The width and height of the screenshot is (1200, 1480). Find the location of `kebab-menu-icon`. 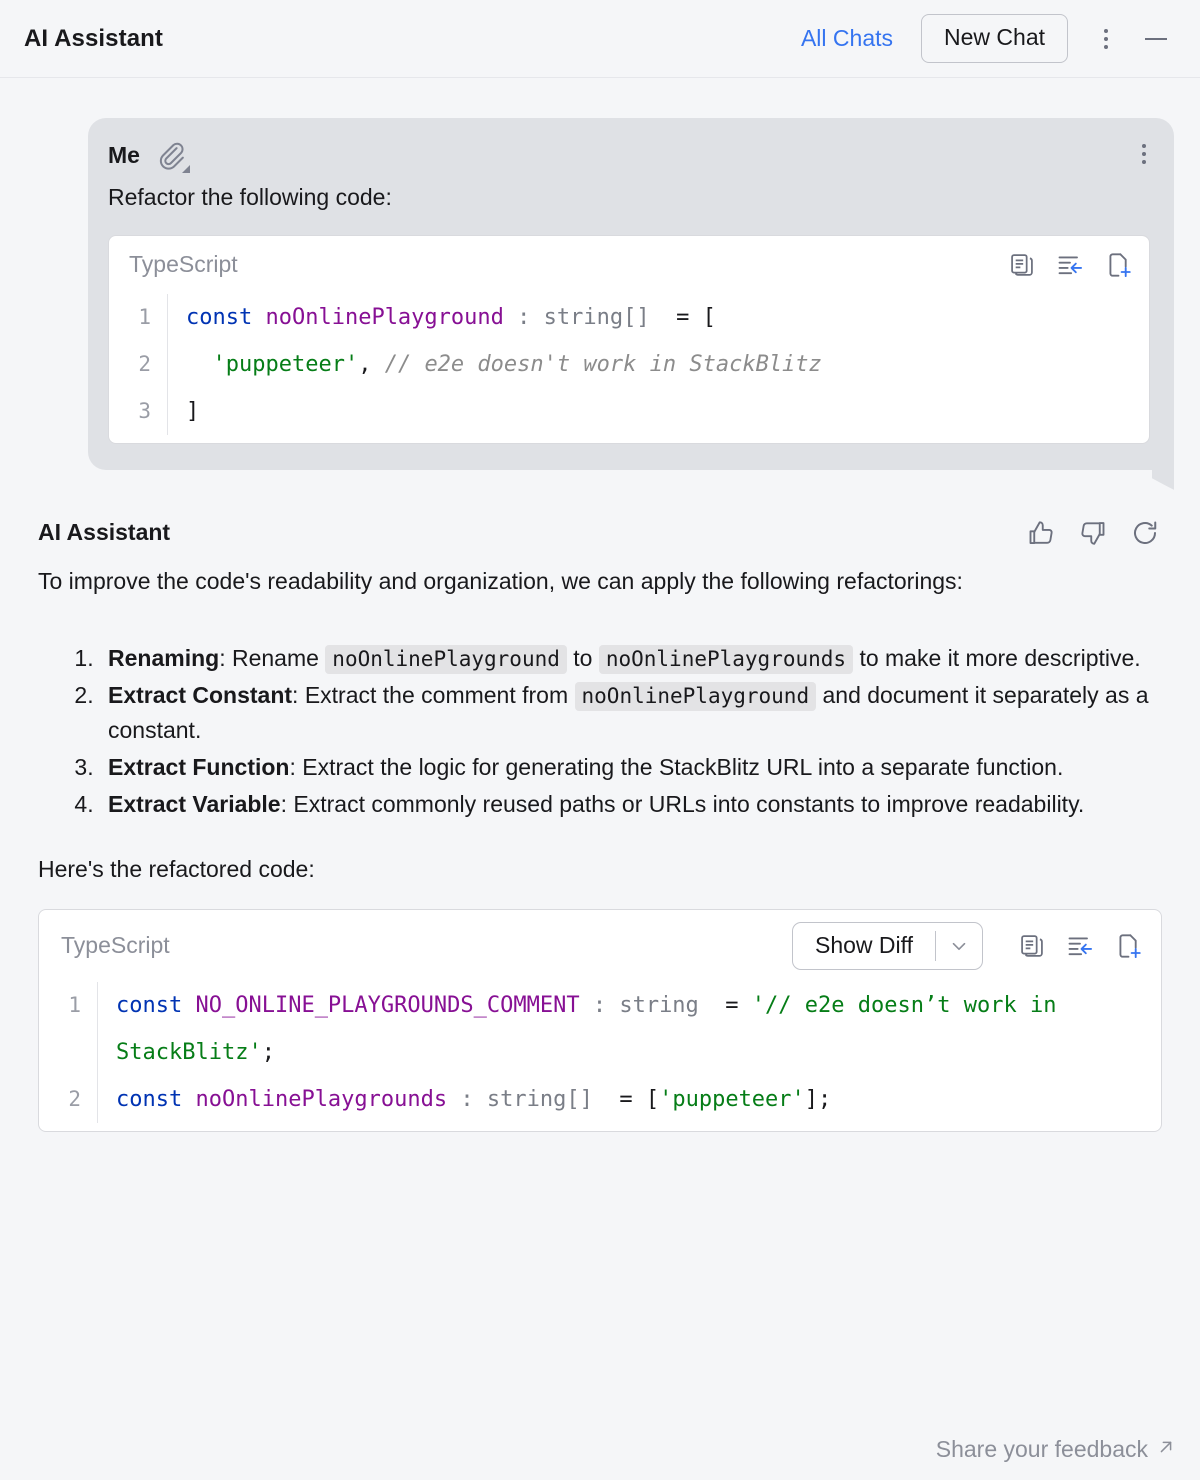

kebab-menu-icon is located at coordinates (1106, 39).